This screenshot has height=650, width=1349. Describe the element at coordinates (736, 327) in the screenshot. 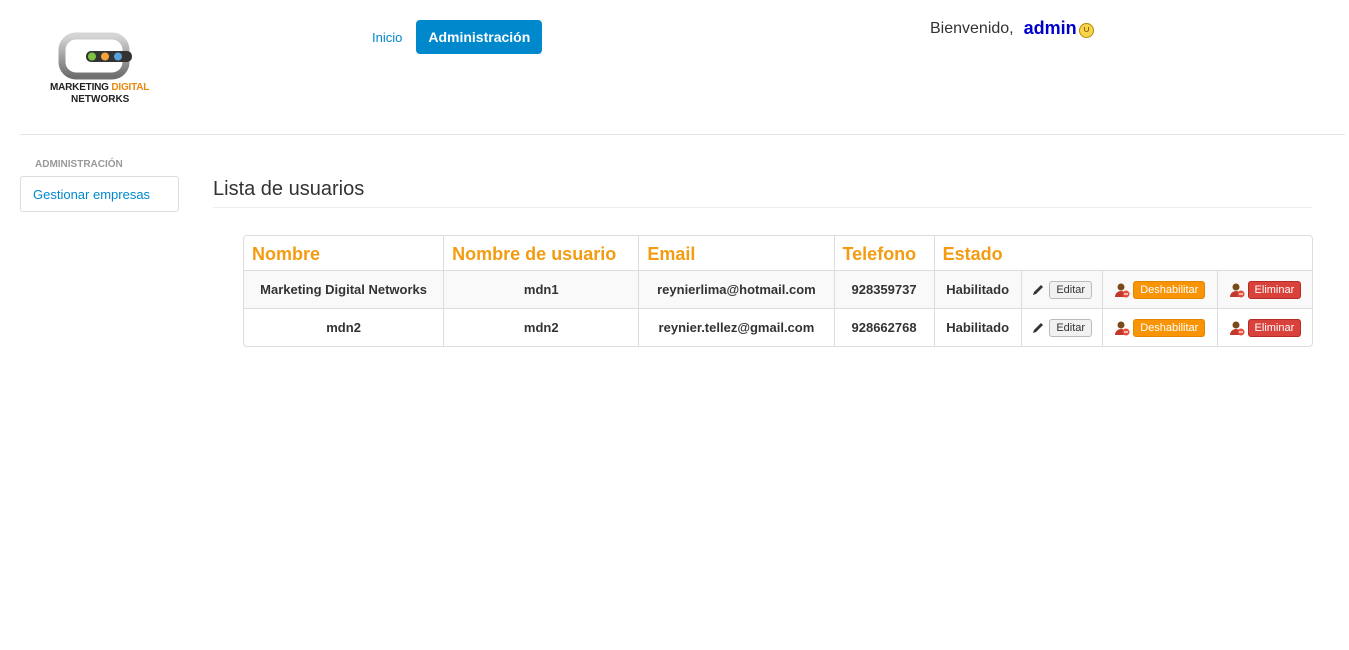

I see `cell-email: reynier.tellez@gmail.com` at that location.